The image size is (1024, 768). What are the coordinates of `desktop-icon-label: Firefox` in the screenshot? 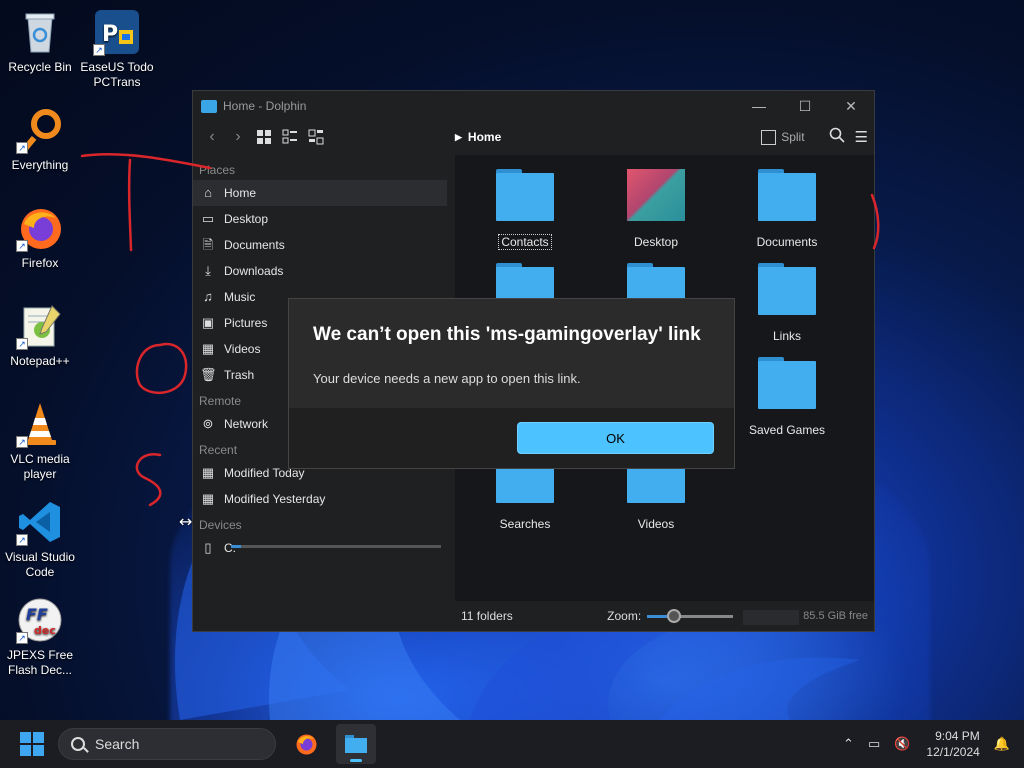 It's located at (40, 263).